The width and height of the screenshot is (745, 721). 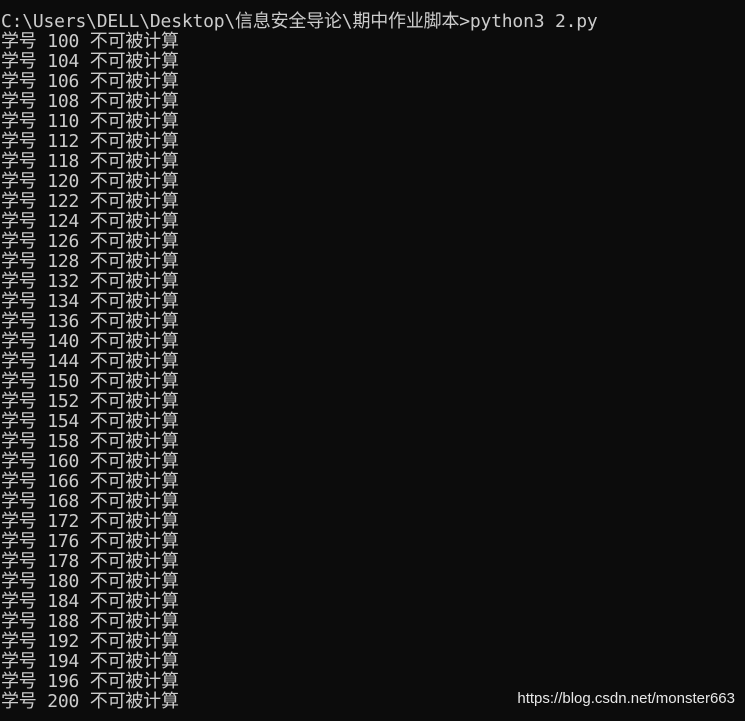 I want to click on output-line: 学号 100 不可被计算, so click(x=90, y=41).